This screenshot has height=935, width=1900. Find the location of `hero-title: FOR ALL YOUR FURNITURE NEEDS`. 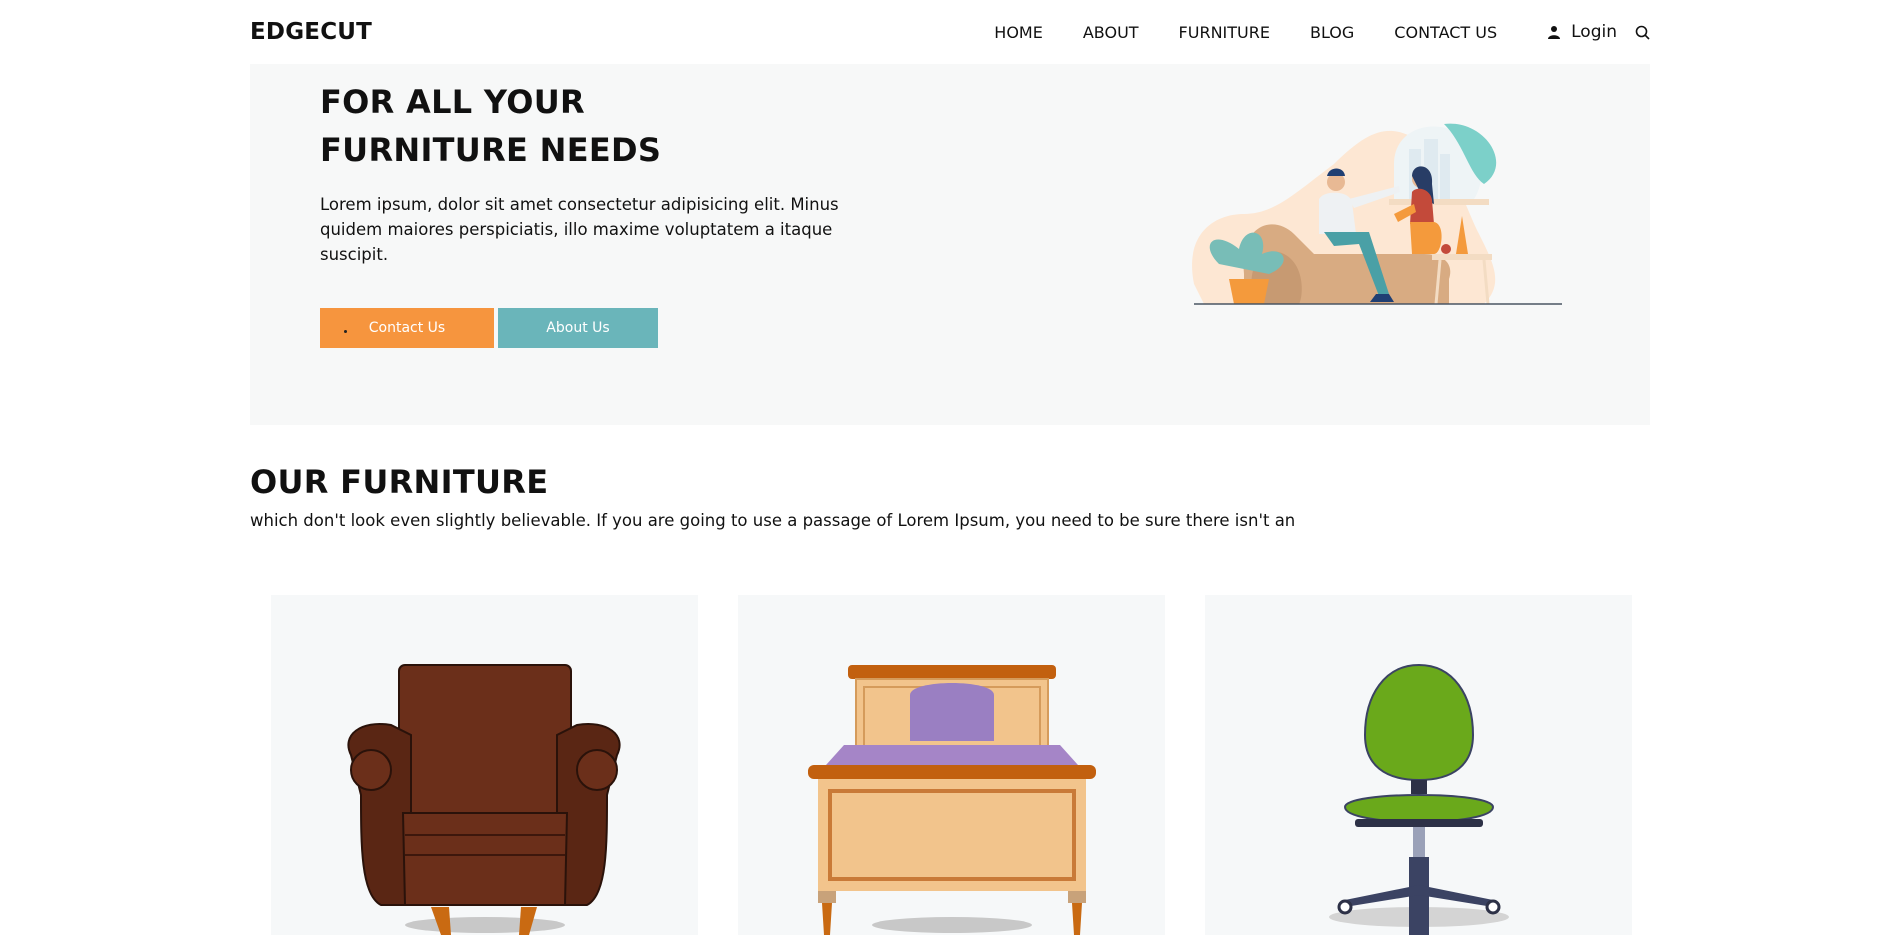

hero-title: FOR ALL YOUR FURNITURE NEEDS is located at coordinates (490, 126).